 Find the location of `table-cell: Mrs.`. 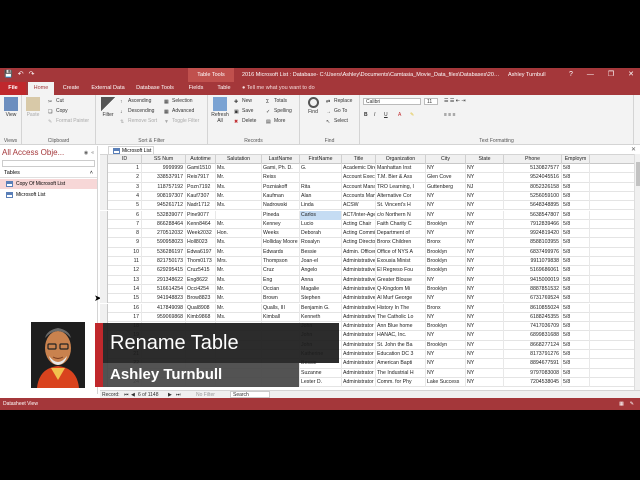

table-cell: Mrs. is located at coordinates (239, 262).